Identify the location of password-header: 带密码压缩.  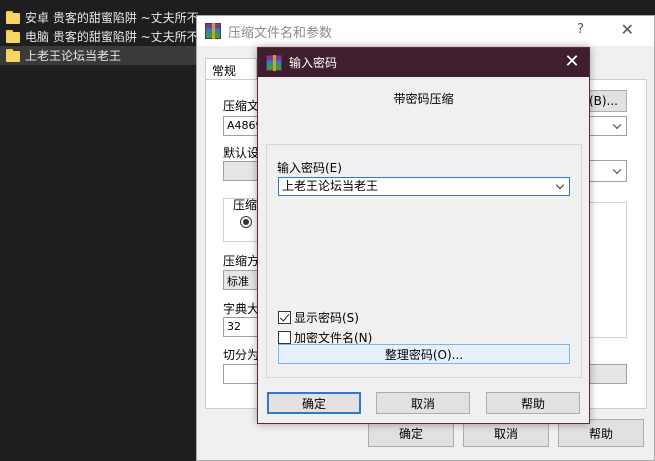
(423, 99).